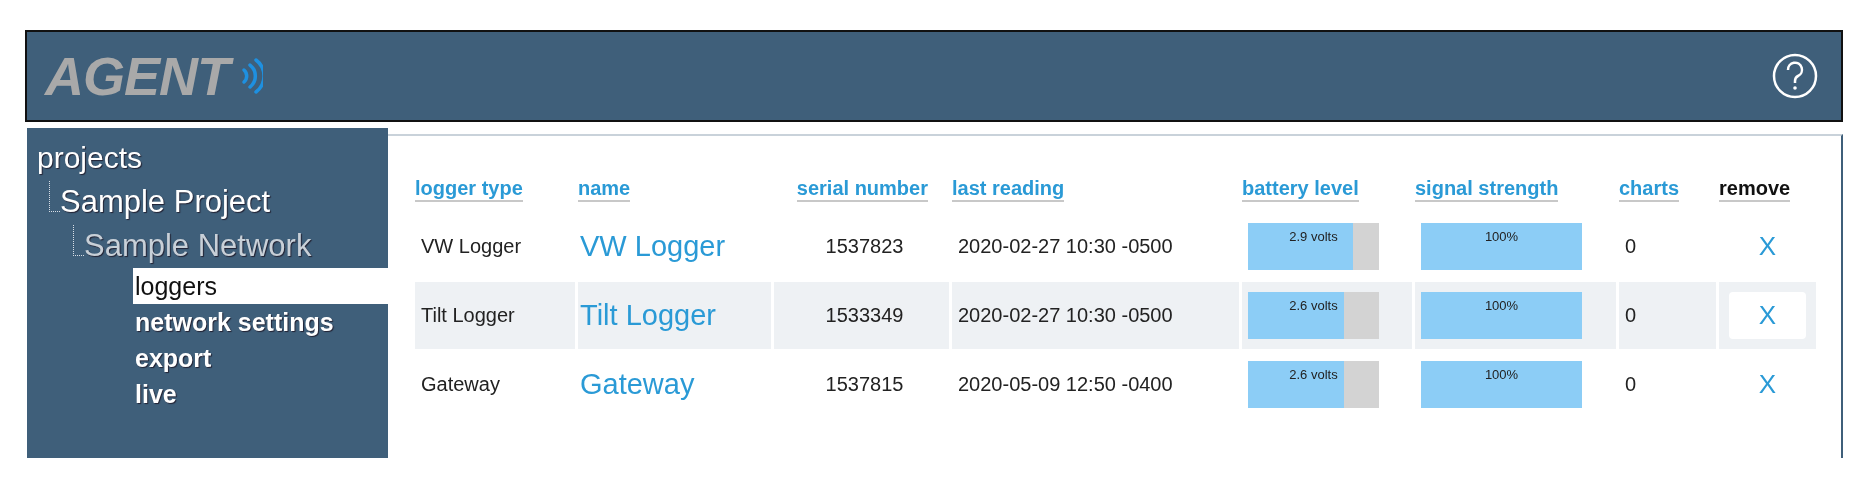  Describe the element at coordinates (1008, 189) in the screenshot. I see `column-header: last reading` at that location.